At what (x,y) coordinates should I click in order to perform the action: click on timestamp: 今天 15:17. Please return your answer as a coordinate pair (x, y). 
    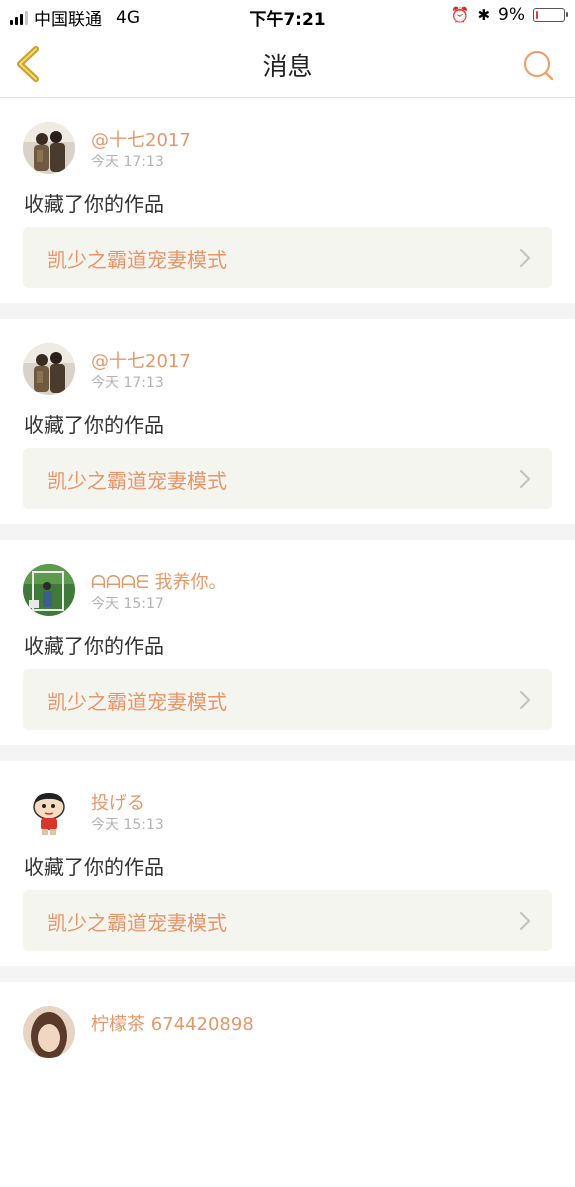
    Looking at the image, I should click on (127, 604).